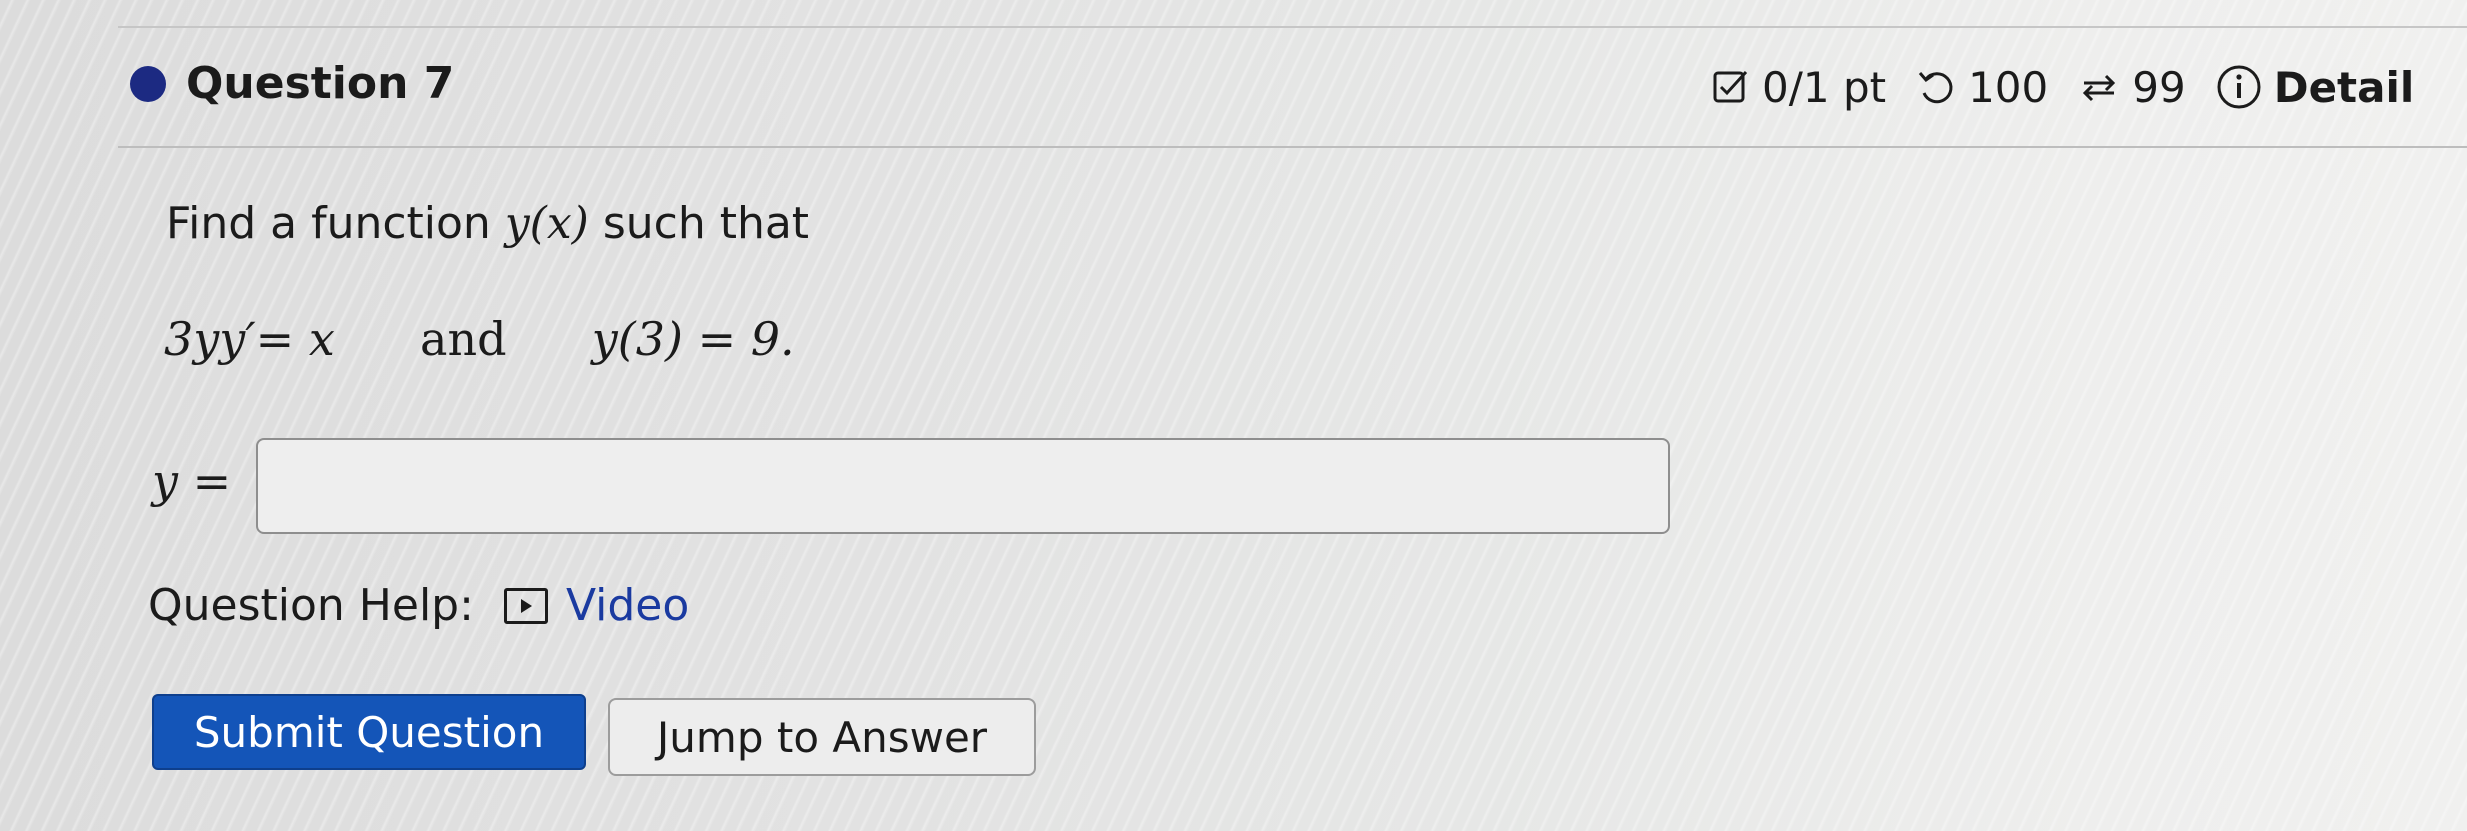  Describe the element at coordinates (526, 605) in the screenshot. I see `play-icon` at that location.